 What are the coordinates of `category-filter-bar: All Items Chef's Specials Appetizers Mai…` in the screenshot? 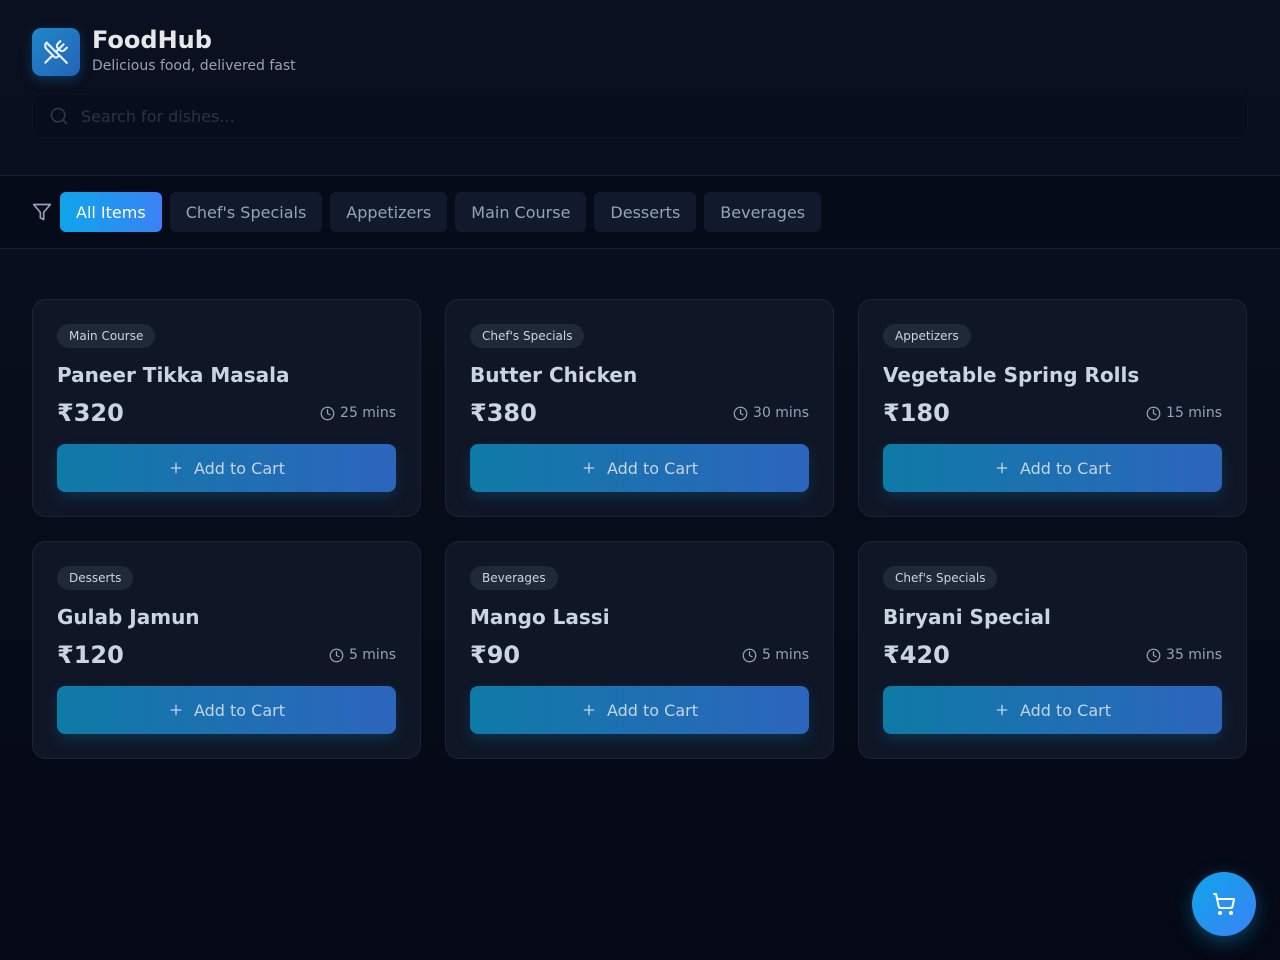 It's located at (640, 212).